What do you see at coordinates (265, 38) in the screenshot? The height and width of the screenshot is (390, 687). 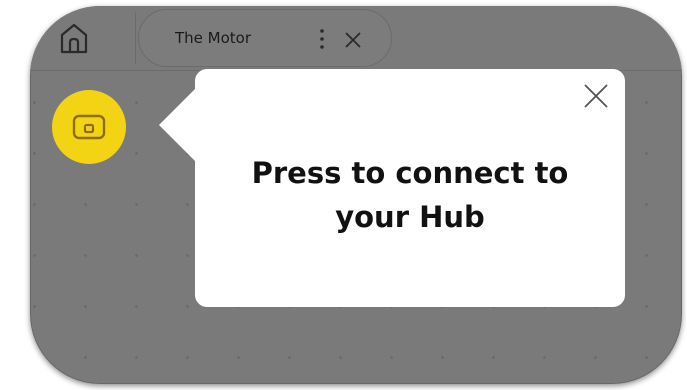 I see `project-tab: The Motor` at bounding box center [265, 38].